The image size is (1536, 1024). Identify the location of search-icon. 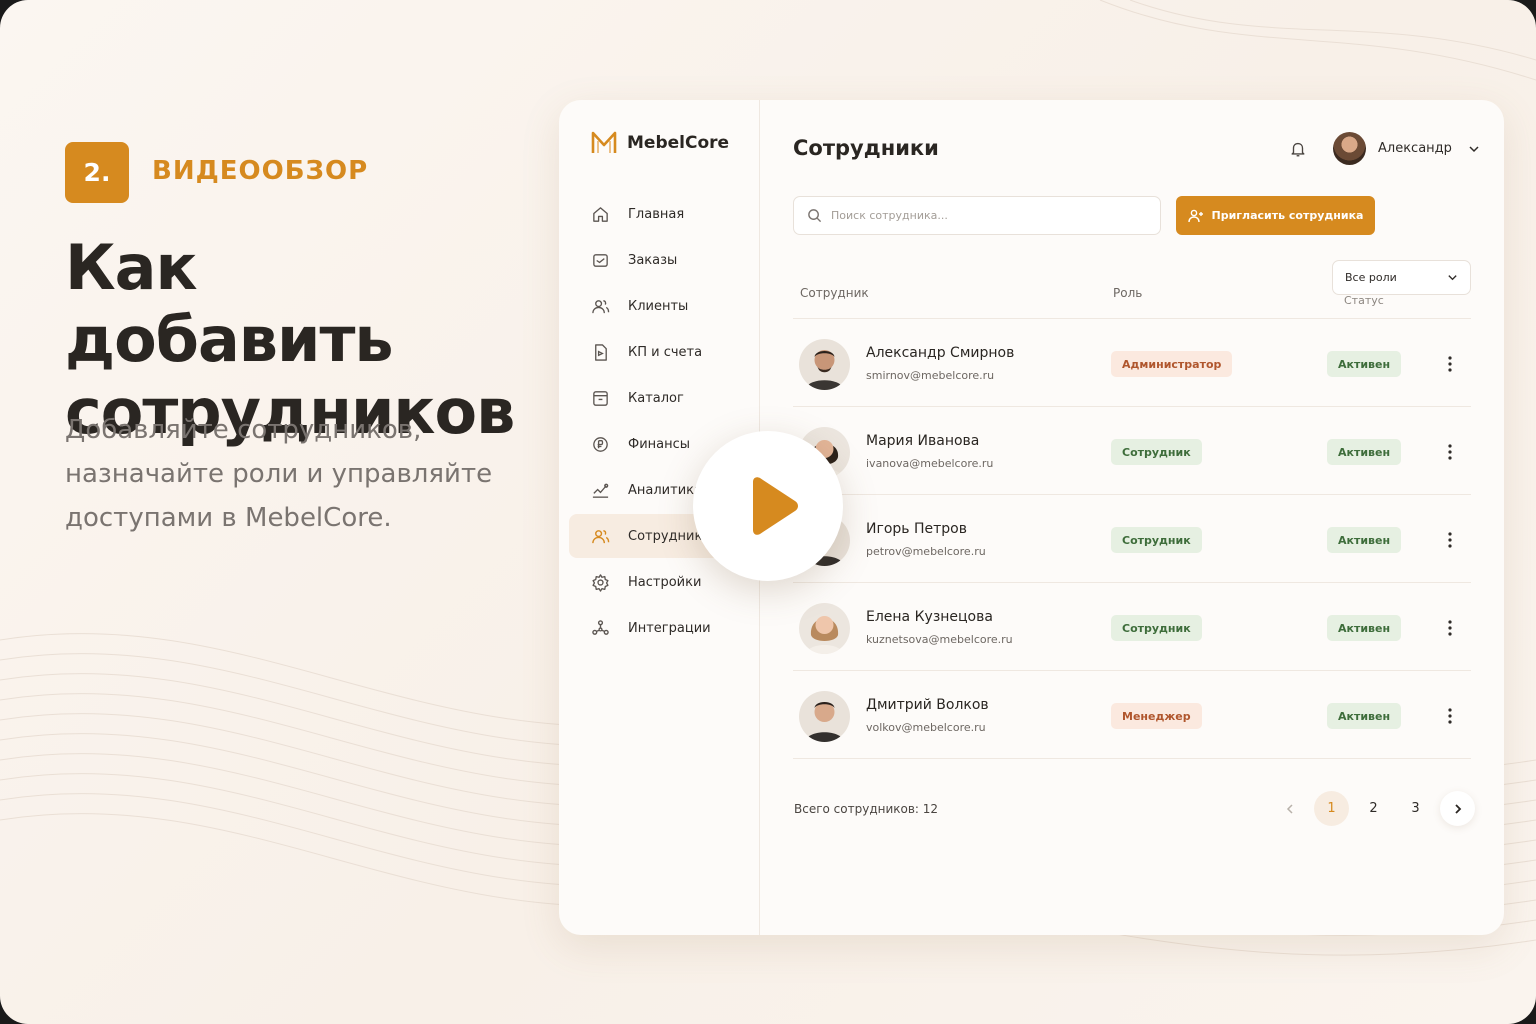
(815, 216).